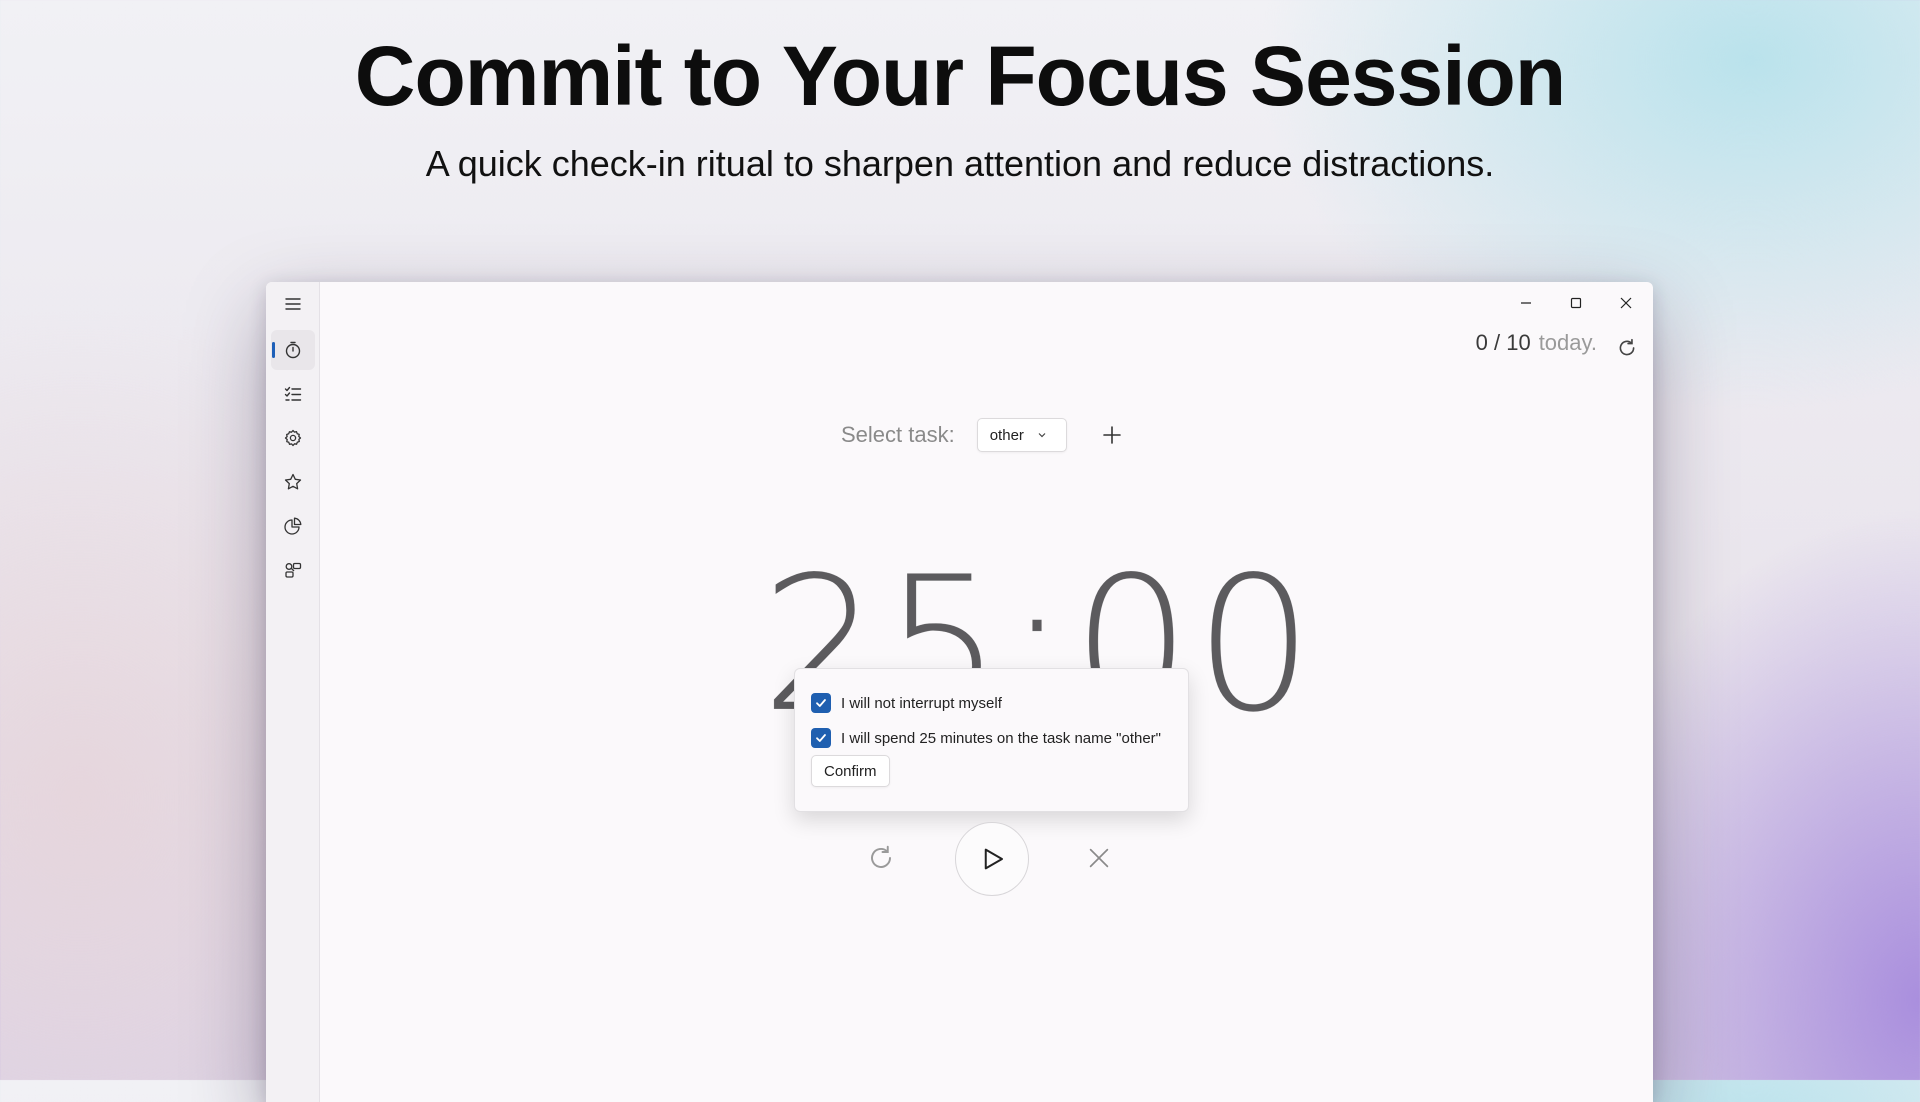  I want to click on hero-title: Commit to Your Focus Session, so click(960, 76).